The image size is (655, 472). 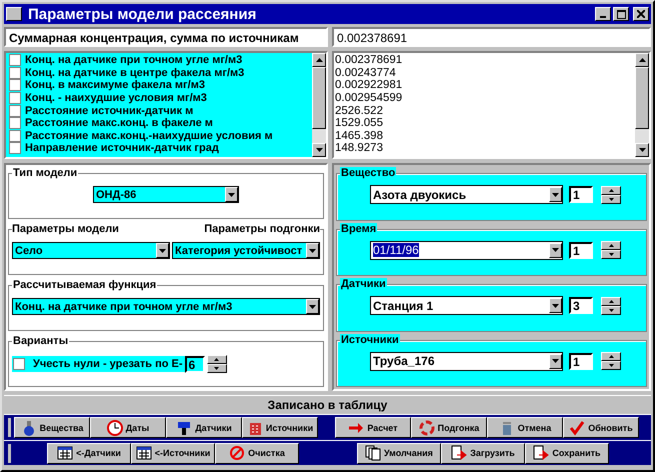 I want to click on selector-dropdown: Азота двуокись, so click(x=466, y=194).